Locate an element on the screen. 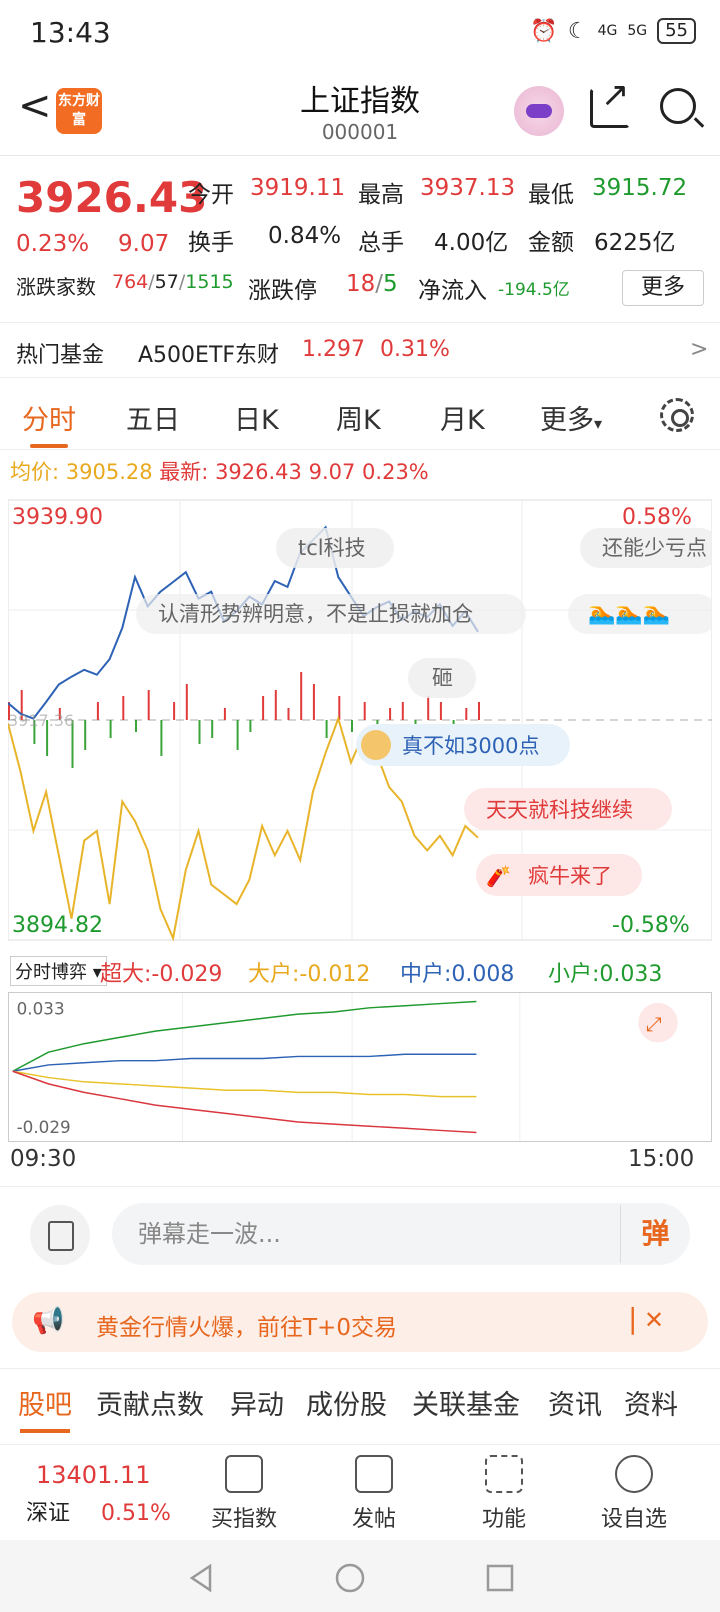  flow-selector: 分时博弈 ▾ is located at coordinates (58, 971).